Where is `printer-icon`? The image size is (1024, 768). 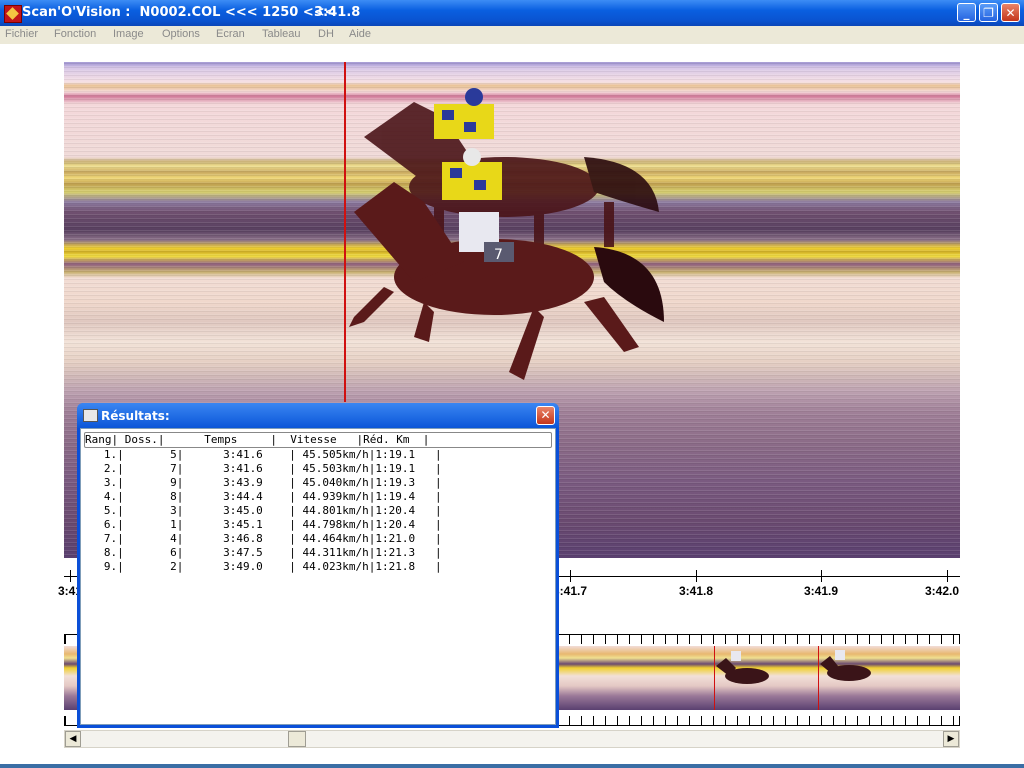 printer-icon is located at coordinates (90, 415).